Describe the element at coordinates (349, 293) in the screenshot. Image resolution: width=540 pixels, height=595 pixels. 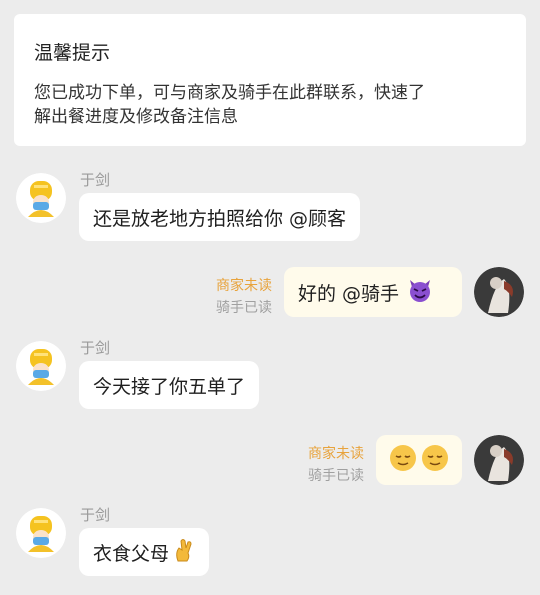
I see `message-text: 好的 @骑手` at that location.